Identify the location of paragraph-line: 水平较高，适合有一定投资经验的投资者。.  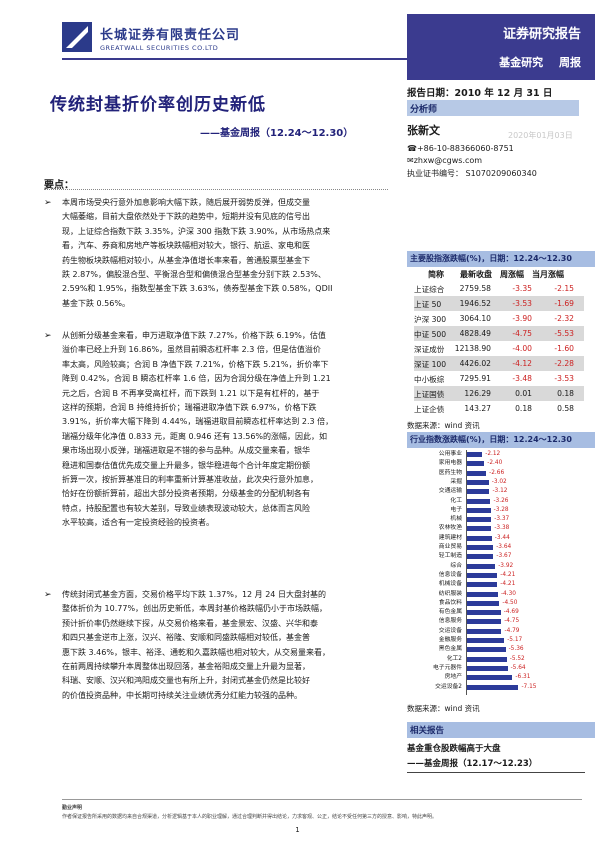
(138, 523).